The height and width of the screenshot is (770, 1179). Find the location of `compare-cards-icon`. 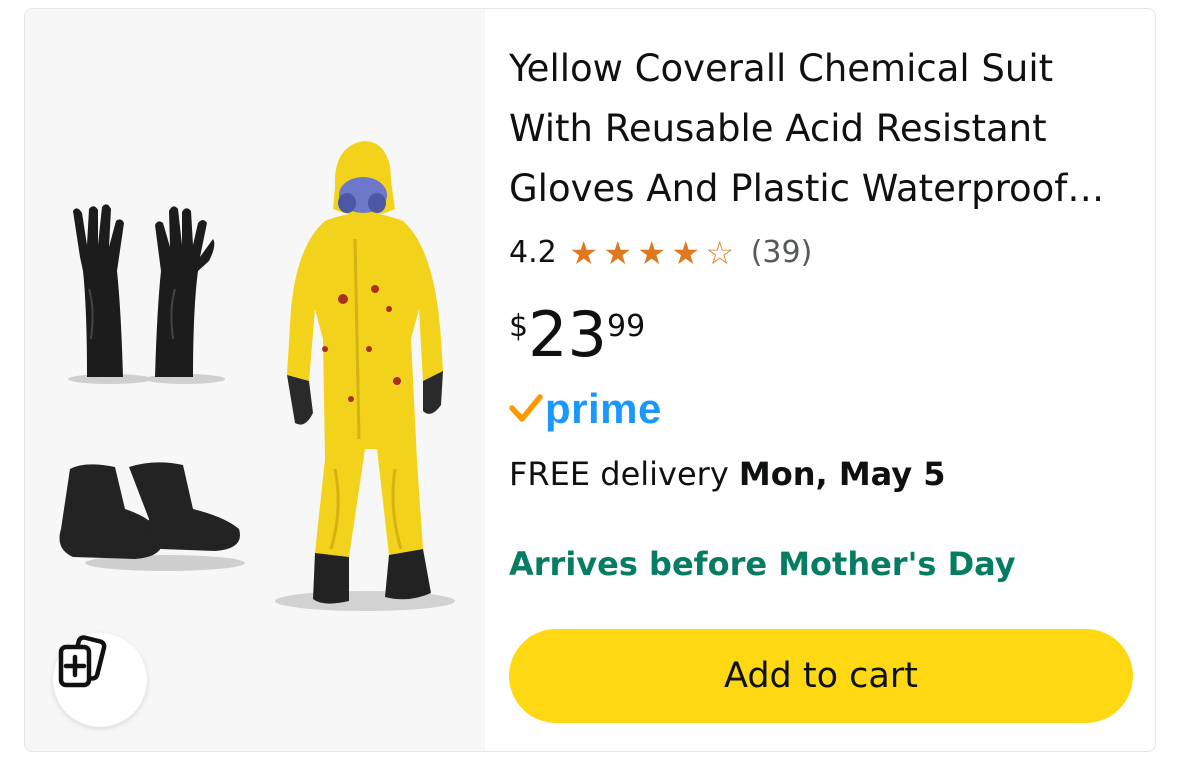

compare-cards-icon is located at coordinates (82, 661).